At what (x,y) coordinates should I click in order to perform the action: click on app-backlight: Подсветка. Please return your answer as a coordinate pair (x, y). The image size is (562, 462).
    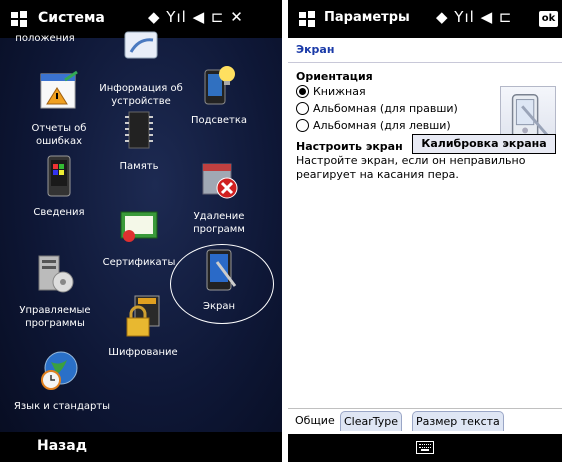
    Looking at the image, I should click on (219, 94).